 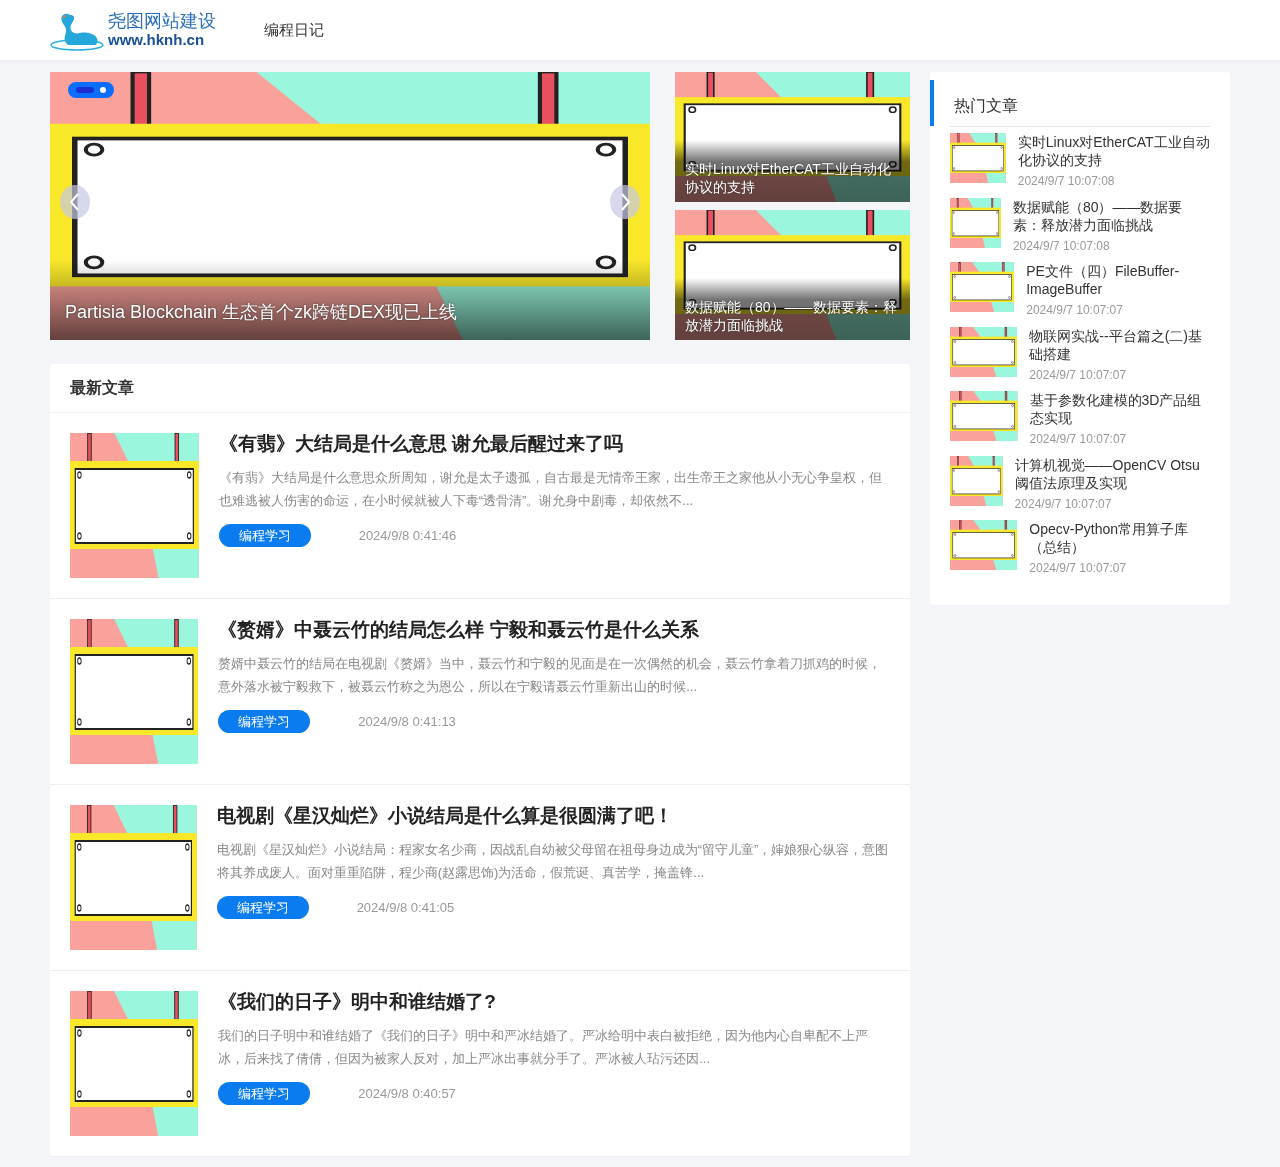 What do you see at coordinates (553, 816) in the screenshot?
I see `article-title: 电视剧《星汉灿烂》小说结局是什么算是很圆满了吧！` at bounding box center [553, 816].